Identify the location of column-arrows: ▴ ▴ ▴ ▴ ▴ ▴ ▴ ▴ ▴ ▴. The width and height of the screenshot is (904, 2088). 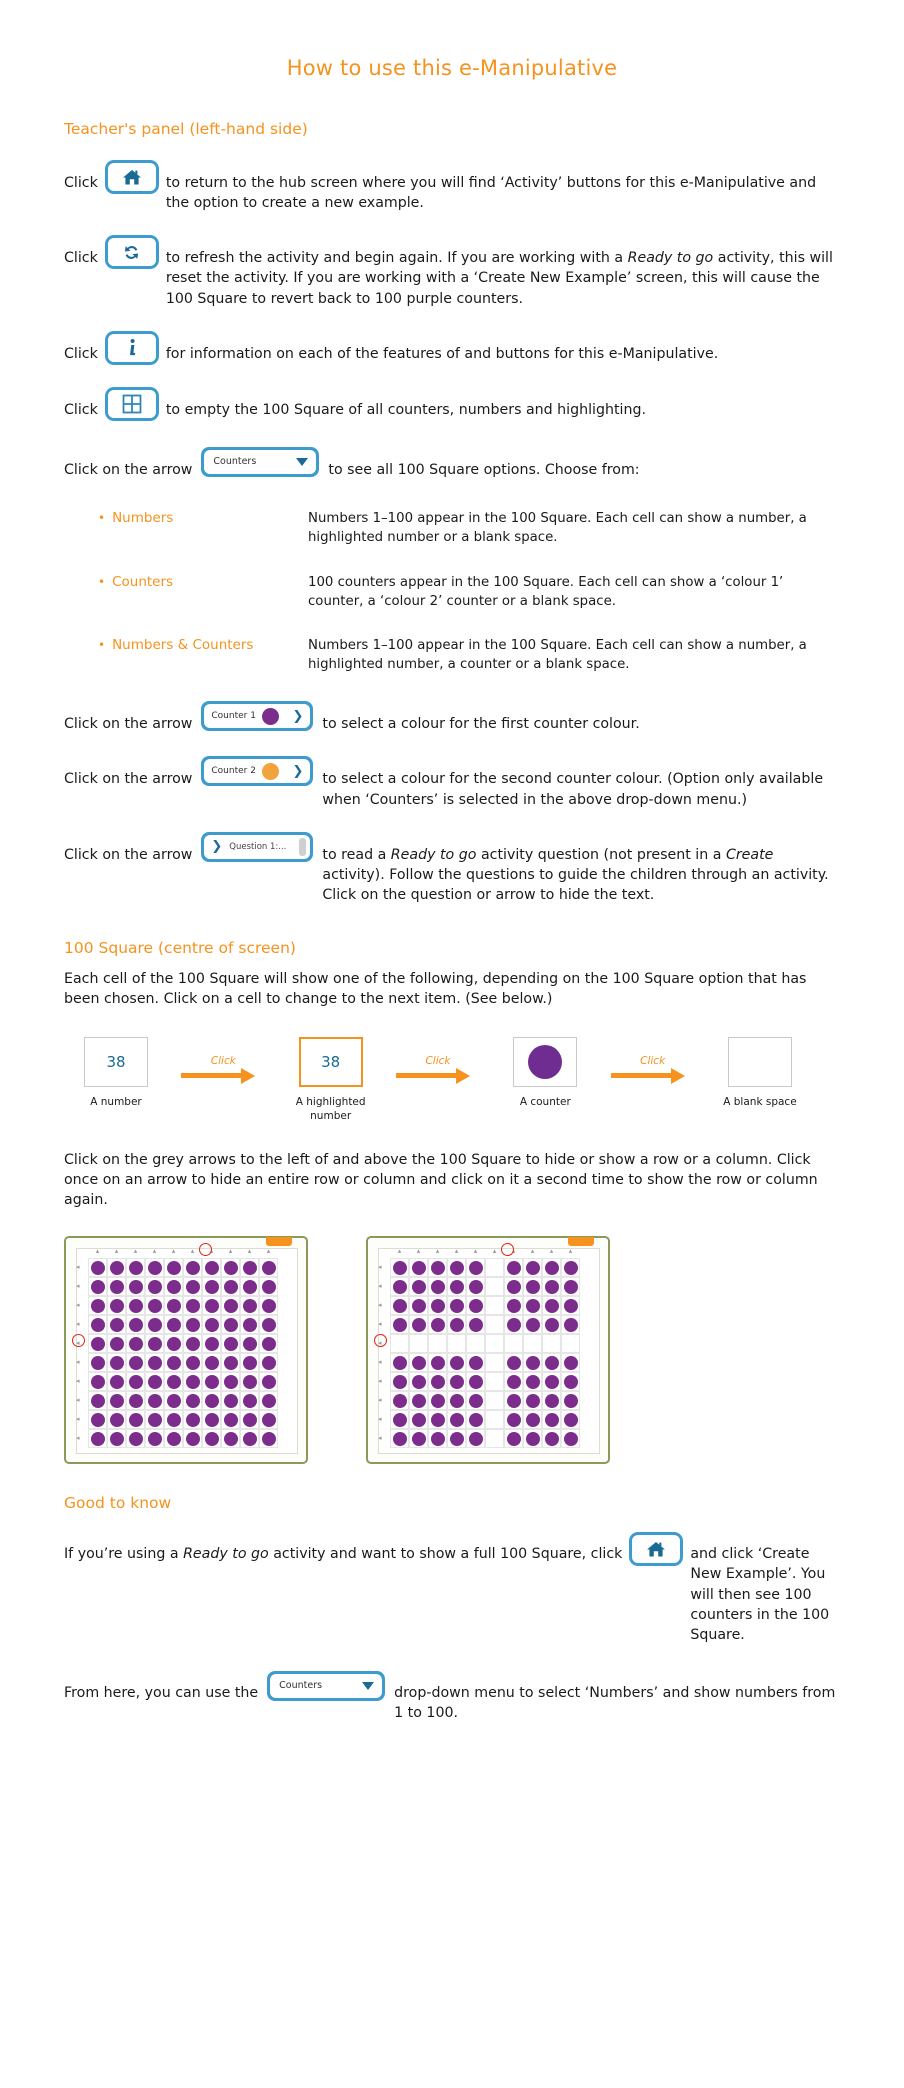
(485, 1251).